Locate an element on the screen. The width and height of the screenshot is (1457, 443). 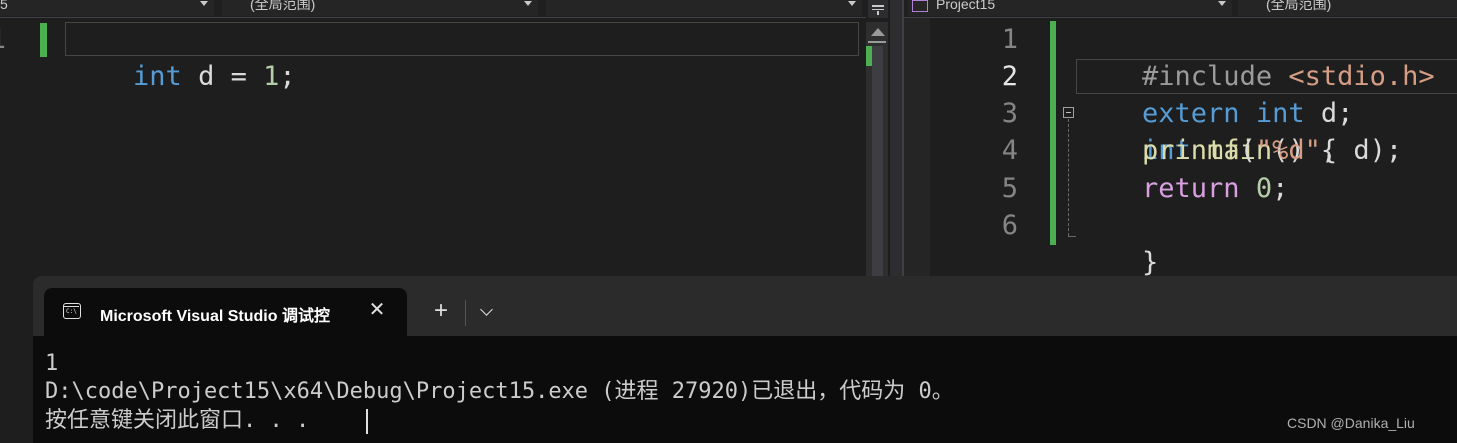
right-line-number: 3 is located at coordinates (1009, 113).